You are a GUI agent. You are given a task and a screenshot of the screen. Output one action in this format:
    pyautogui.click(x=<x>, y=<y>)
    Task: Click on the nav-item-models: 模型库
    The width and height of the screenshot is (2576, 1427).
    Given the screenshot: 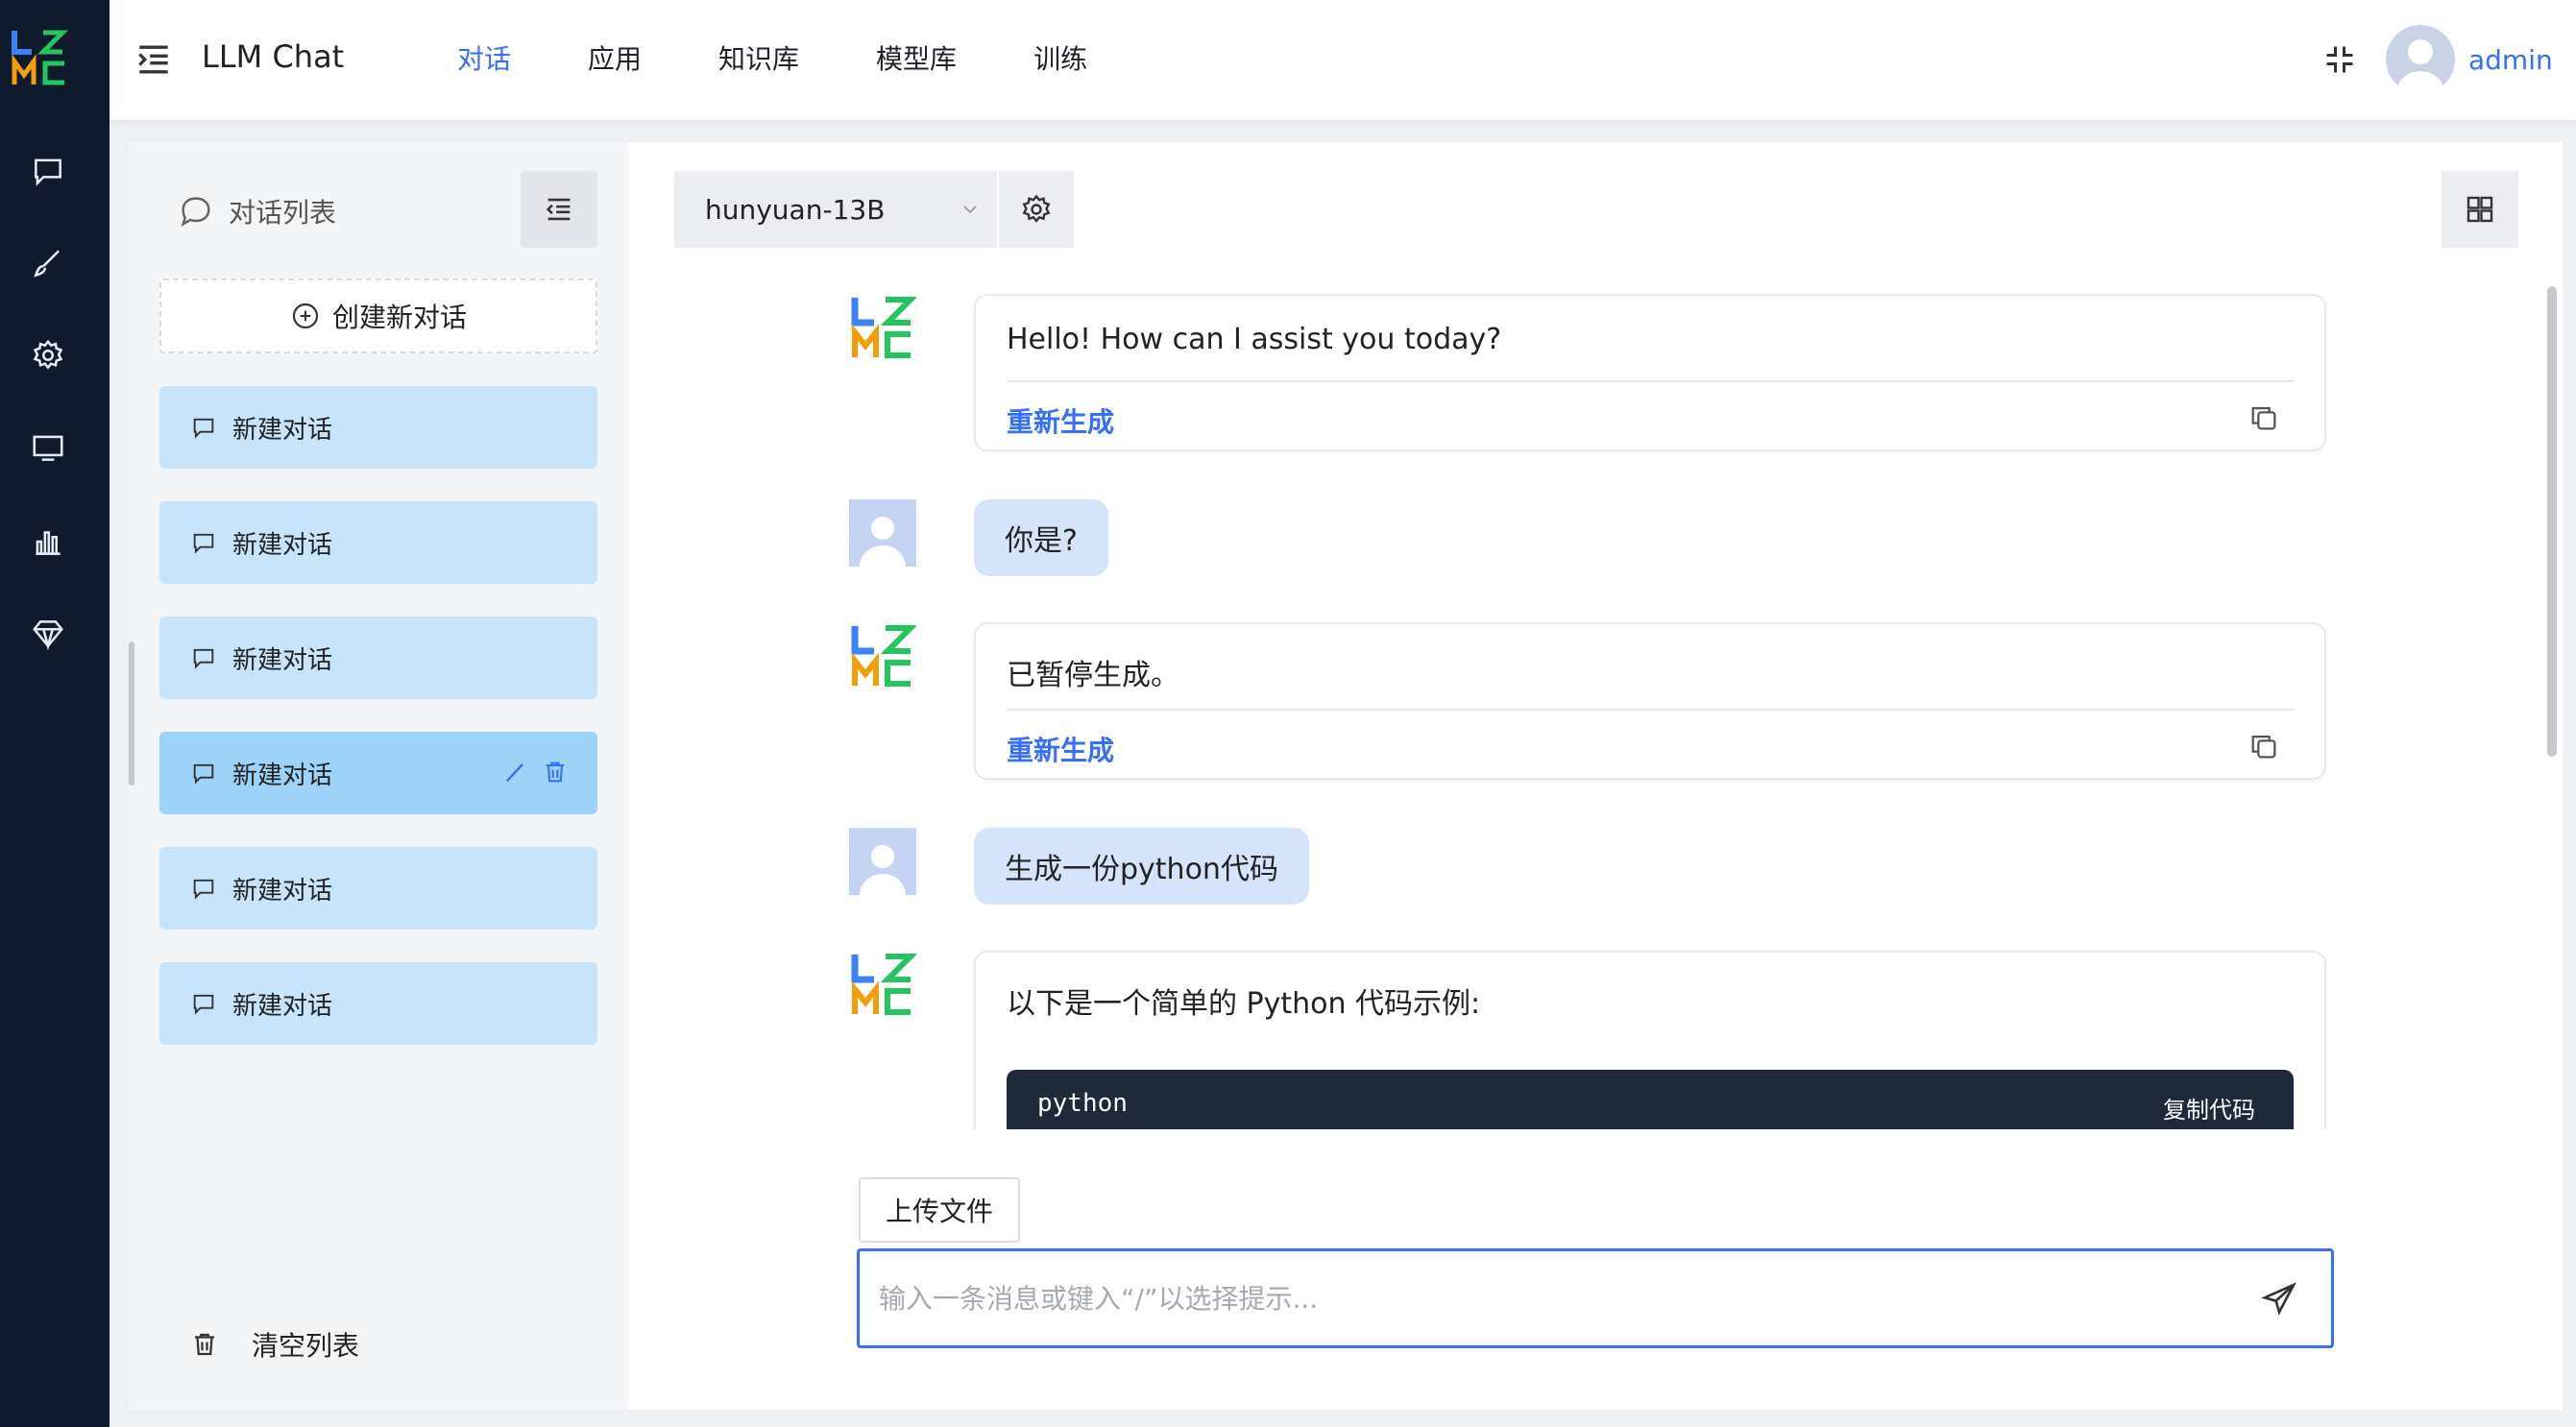 What is the action you would take?
    pyautogui.click(x=916, y=57)
    